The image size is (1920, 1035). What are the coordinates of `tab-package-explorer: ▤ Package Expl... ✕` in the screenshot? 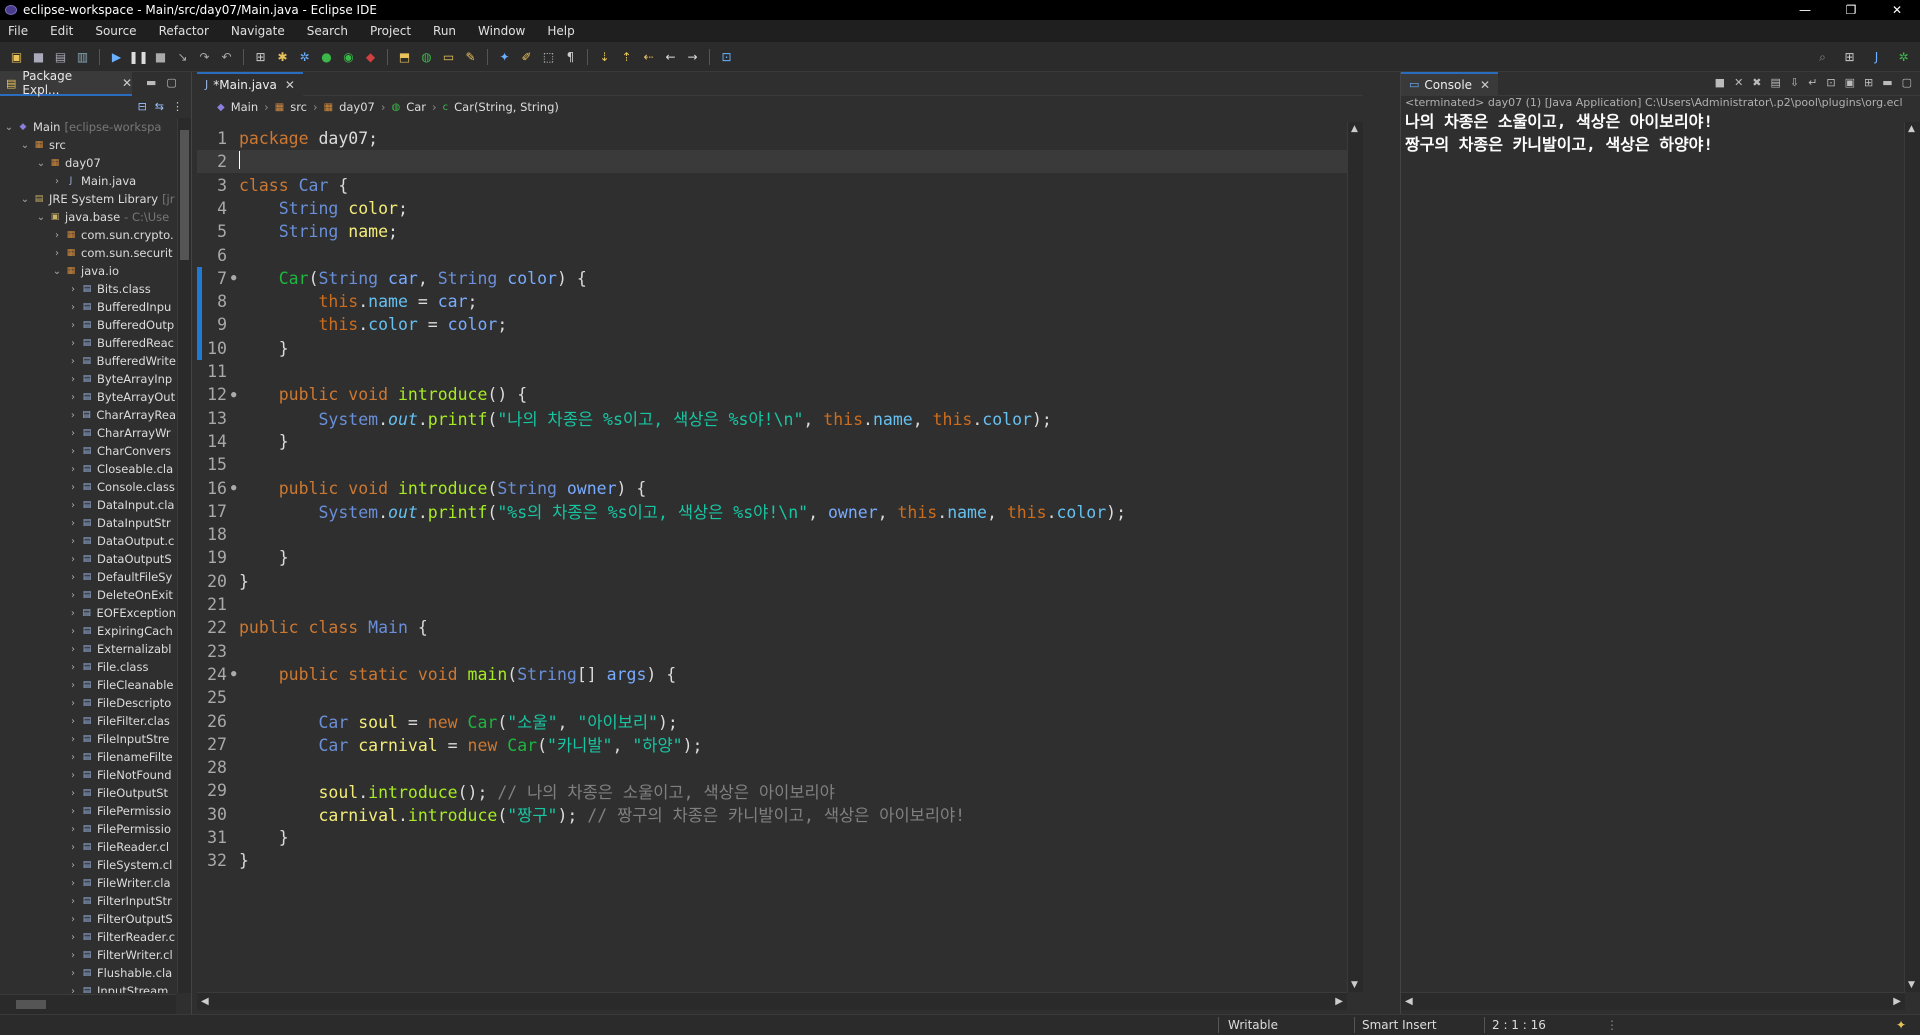 It's located at (66, 83).